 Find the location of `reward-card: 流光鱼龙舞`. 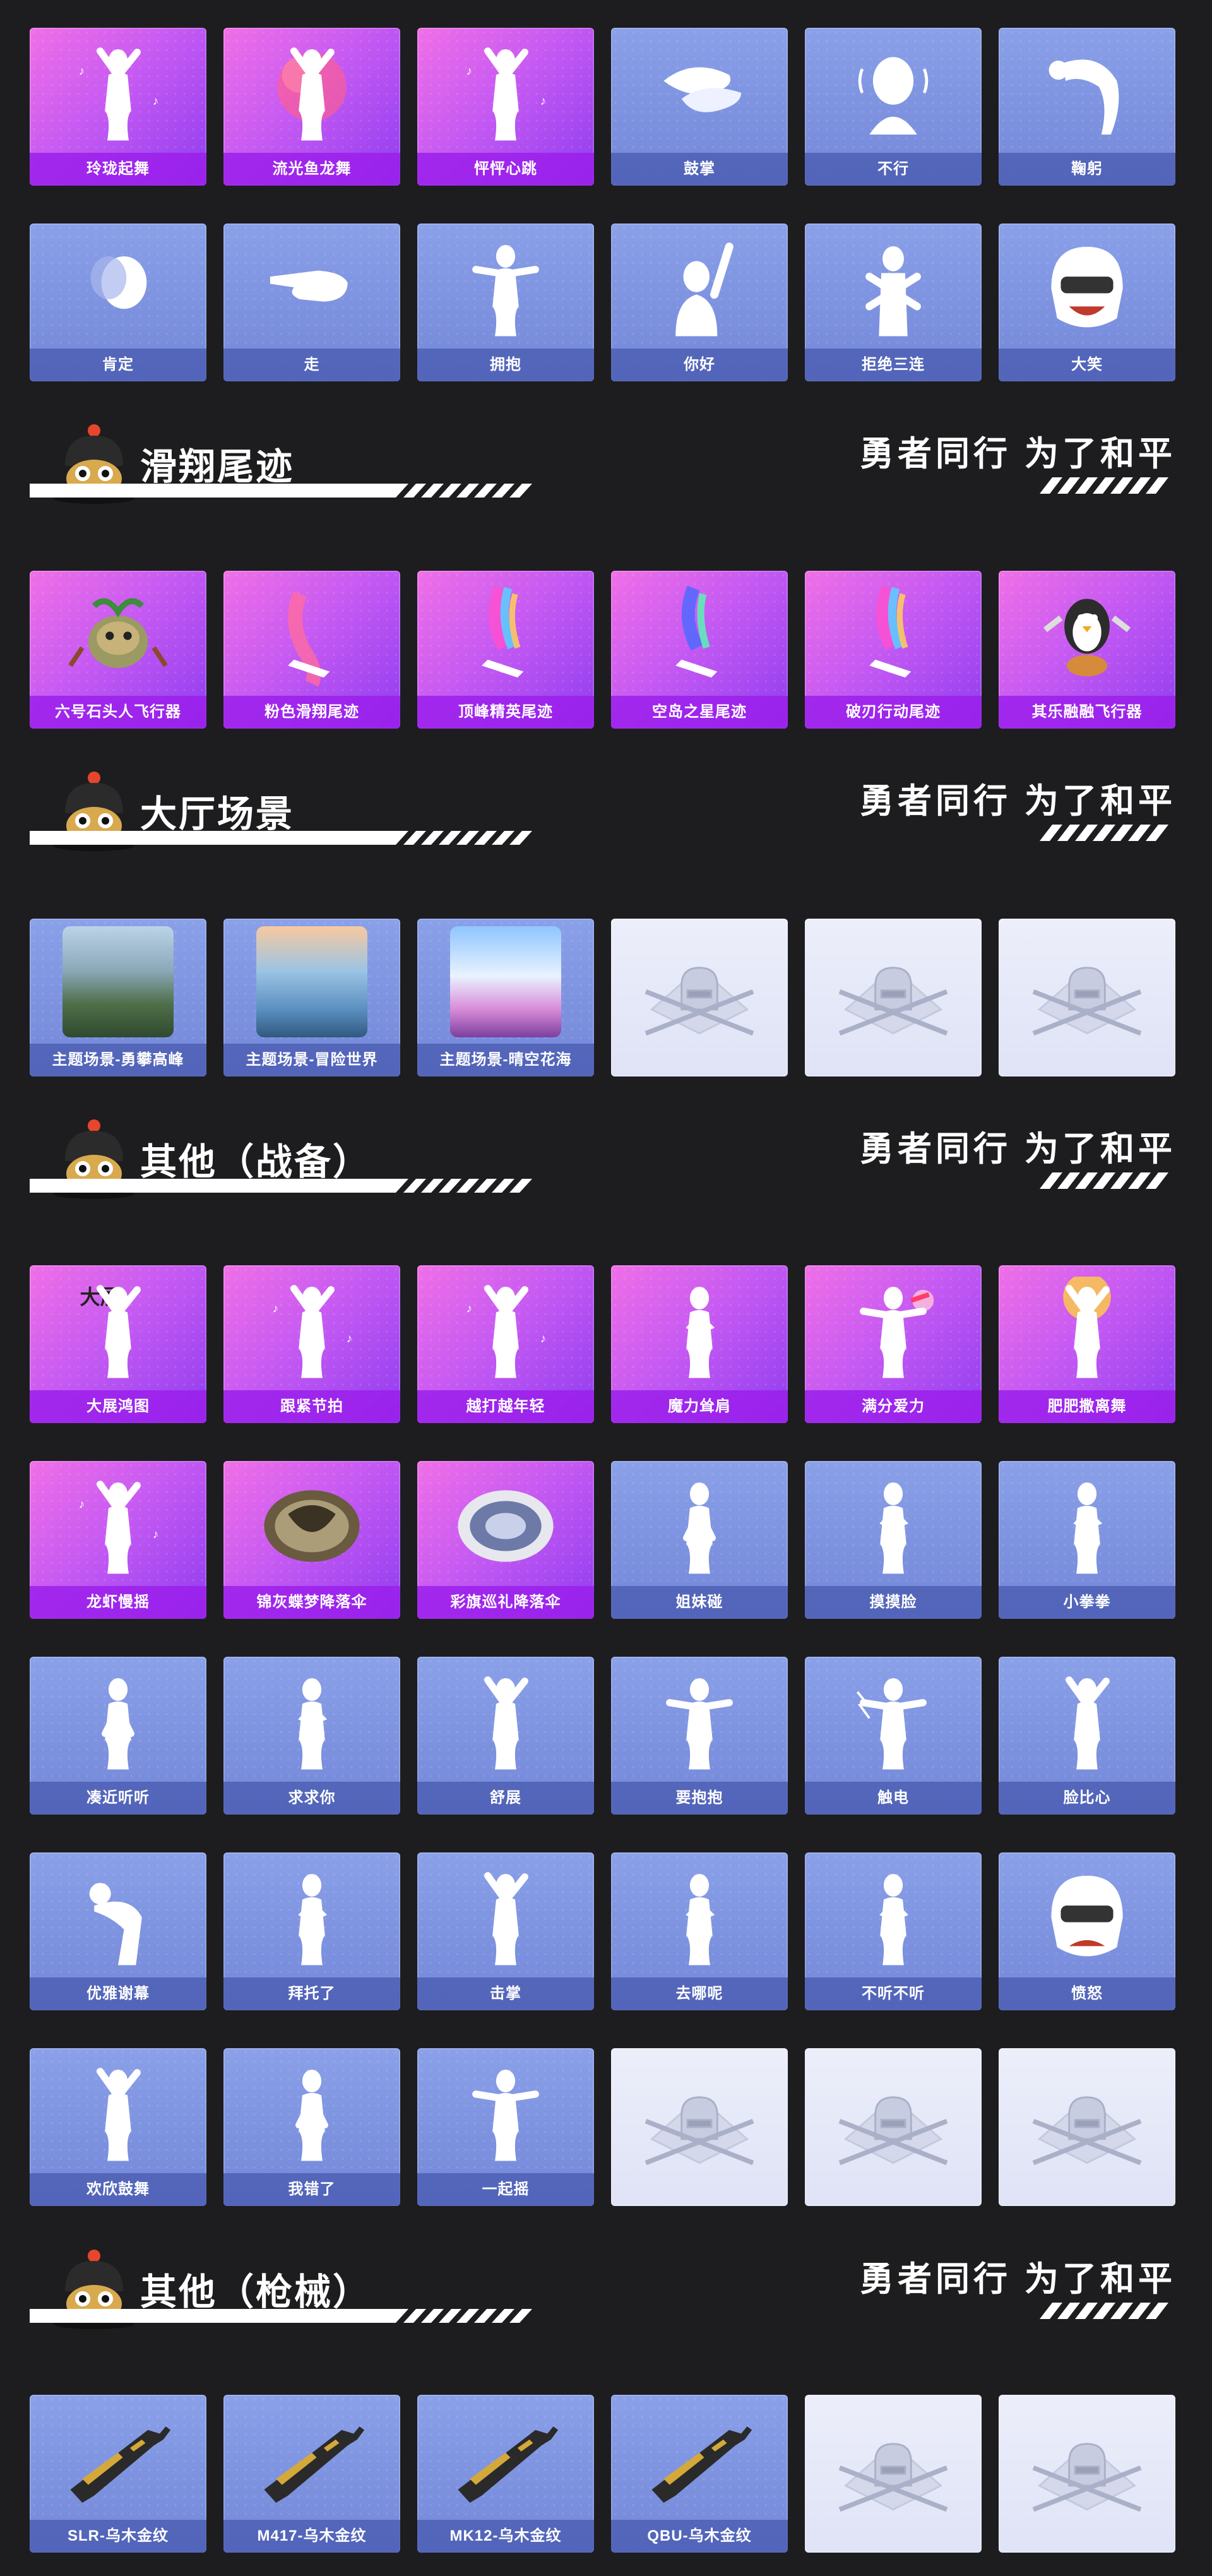

reward-card: 流光鱼龙舞 is located at coordinates (311, 107).